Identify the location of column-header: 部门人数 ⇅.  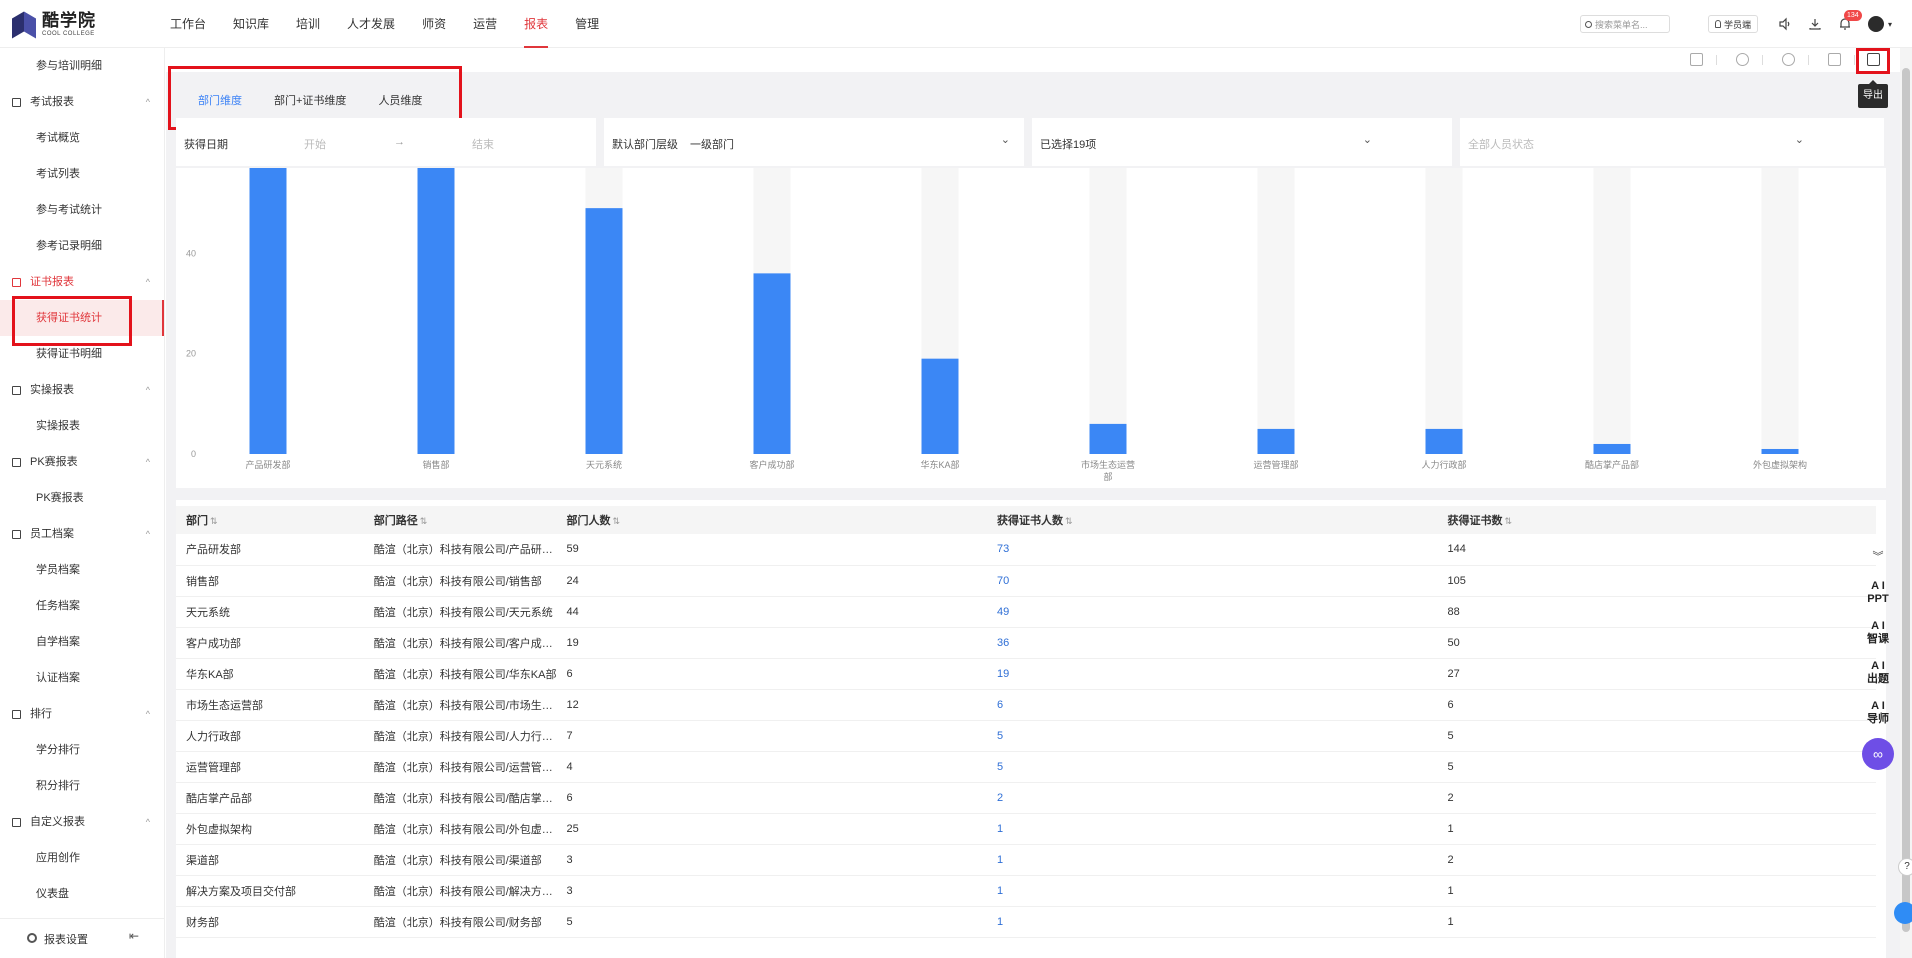
(771, 520).